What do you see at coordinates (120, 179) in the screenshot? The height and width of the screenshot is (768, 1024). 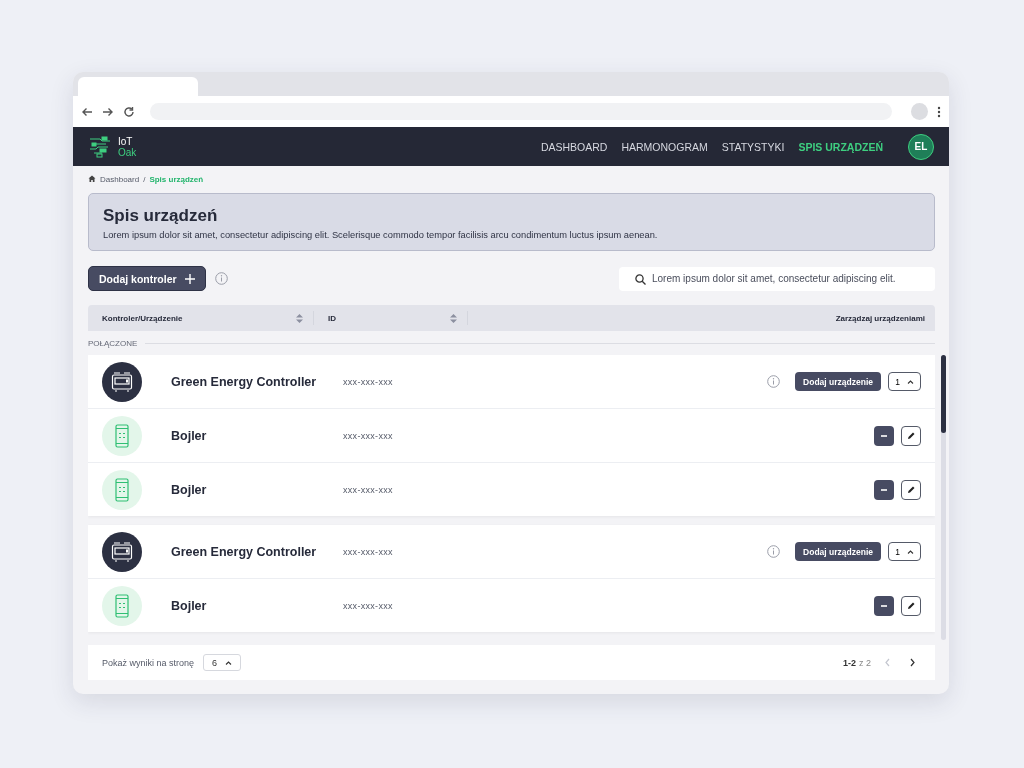 I see `breadcrumb-link: Dashboard` at bounding box center [120, 179].